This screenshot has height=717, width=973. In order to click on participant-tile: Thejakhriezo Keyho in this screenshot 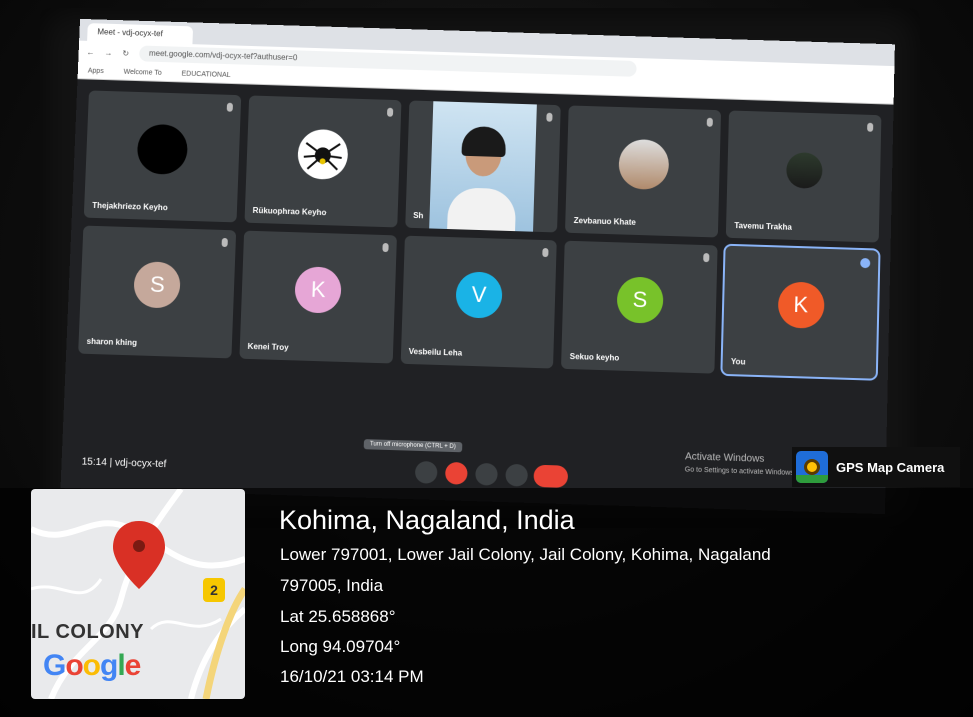, I will do `click(162, 156)`.